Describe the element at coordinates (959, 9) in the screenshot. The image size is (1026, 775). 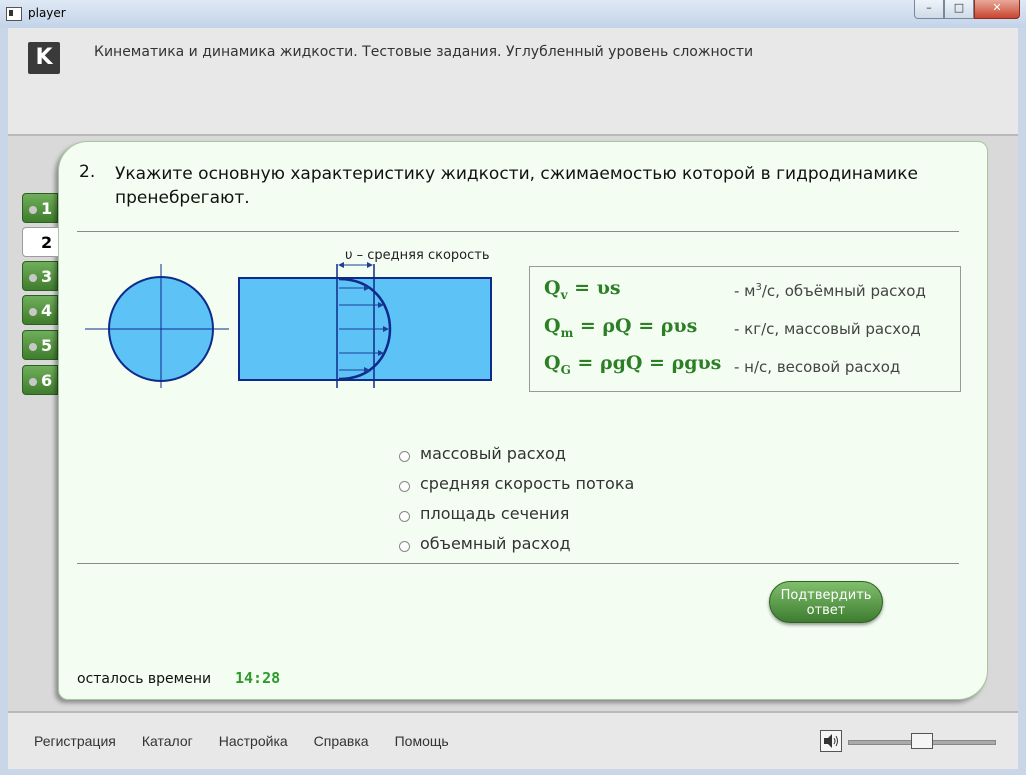
I see `maximize-button: □` at that location.